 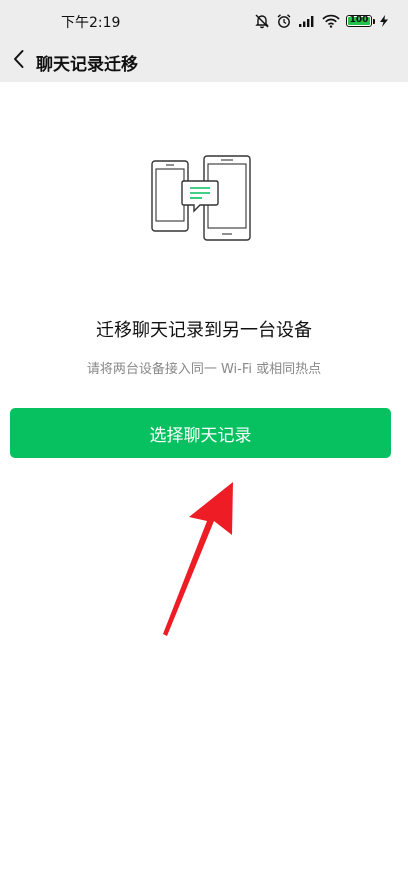 I want to click on nav-bar: 聊天记录迁移, so click(x=204, y=61).